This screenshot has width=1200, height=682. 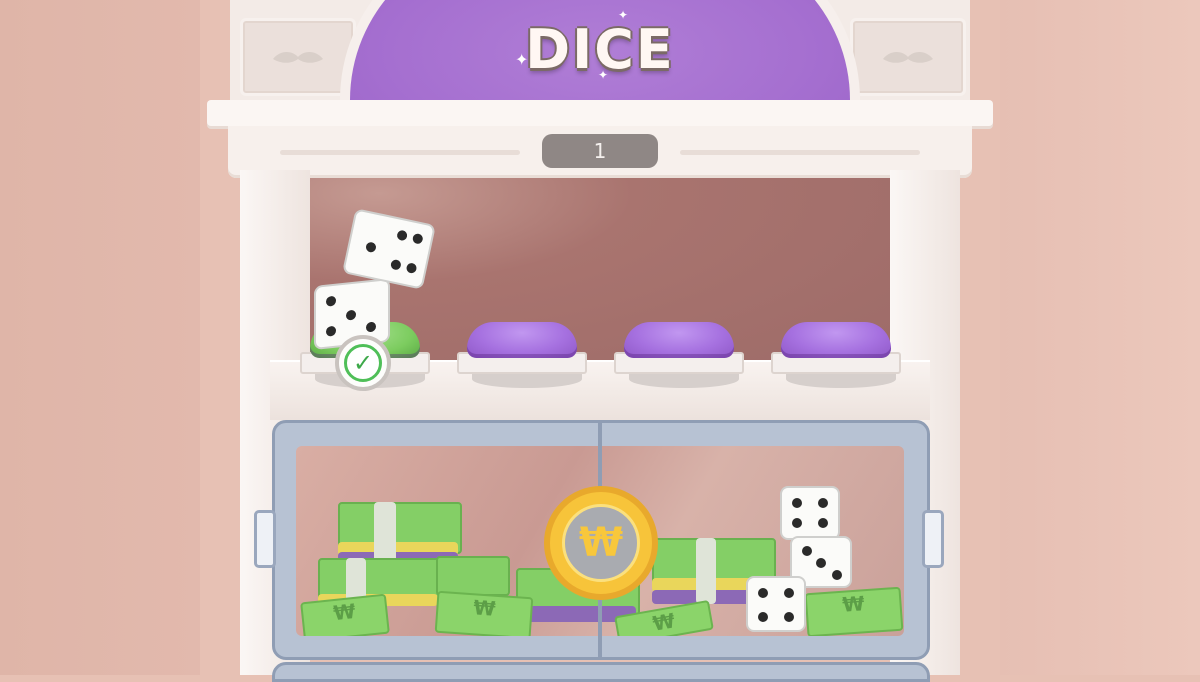 I want to click on money-stack, so click(x=473, y=576).